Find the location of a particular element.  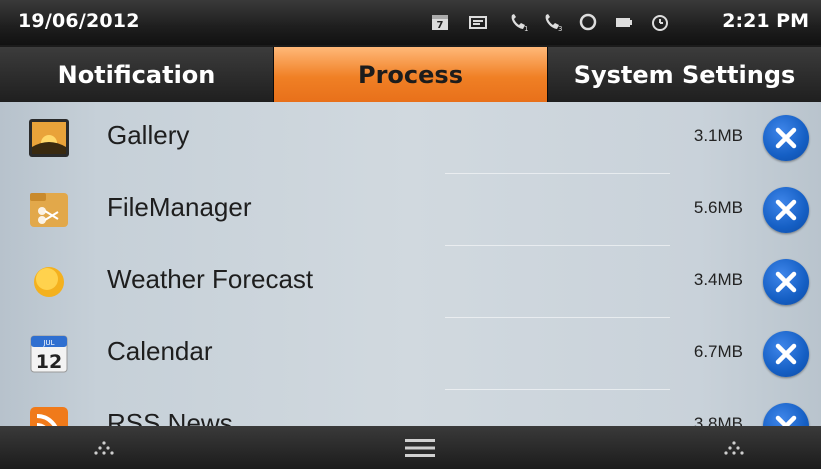

alarm-icon is located at coordinates (660, 23).